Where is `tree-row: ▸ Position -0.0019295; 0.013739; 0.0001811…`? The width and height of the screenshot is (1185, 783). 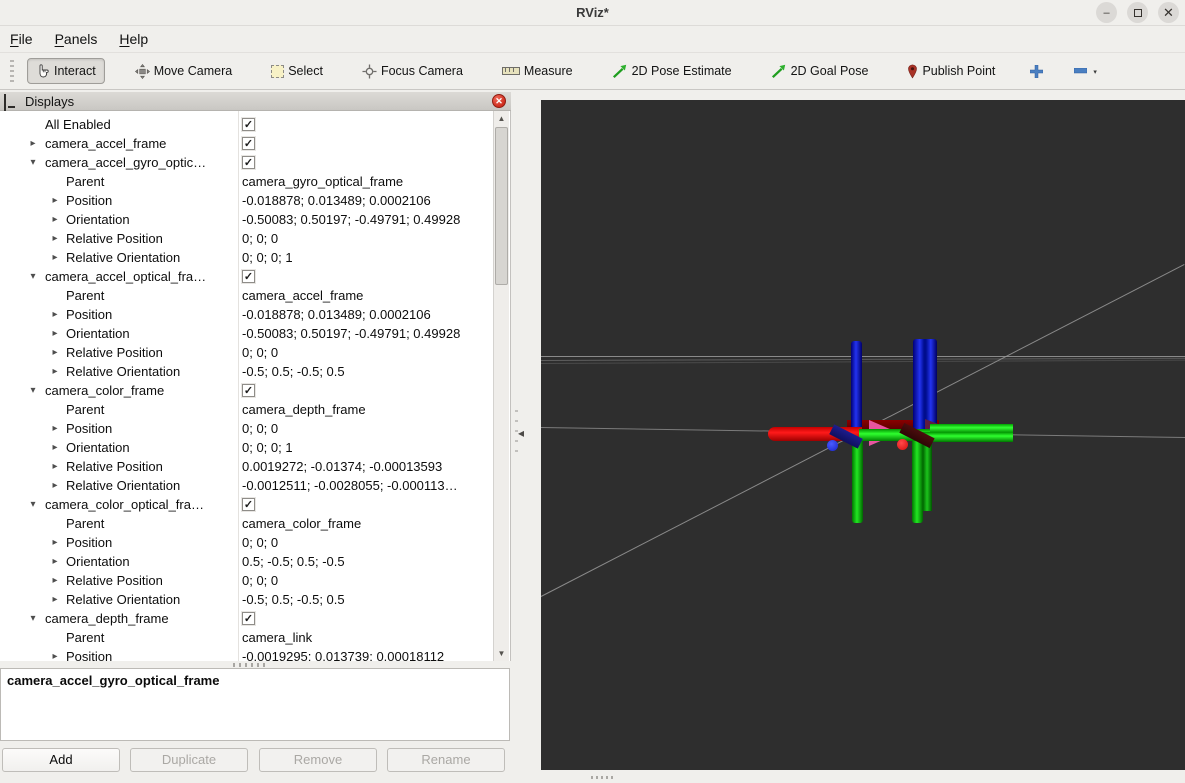 tree-row: ▸ Position -0.0019295; 0.013739; 0.0001811… is located at coordinates (247, 654).